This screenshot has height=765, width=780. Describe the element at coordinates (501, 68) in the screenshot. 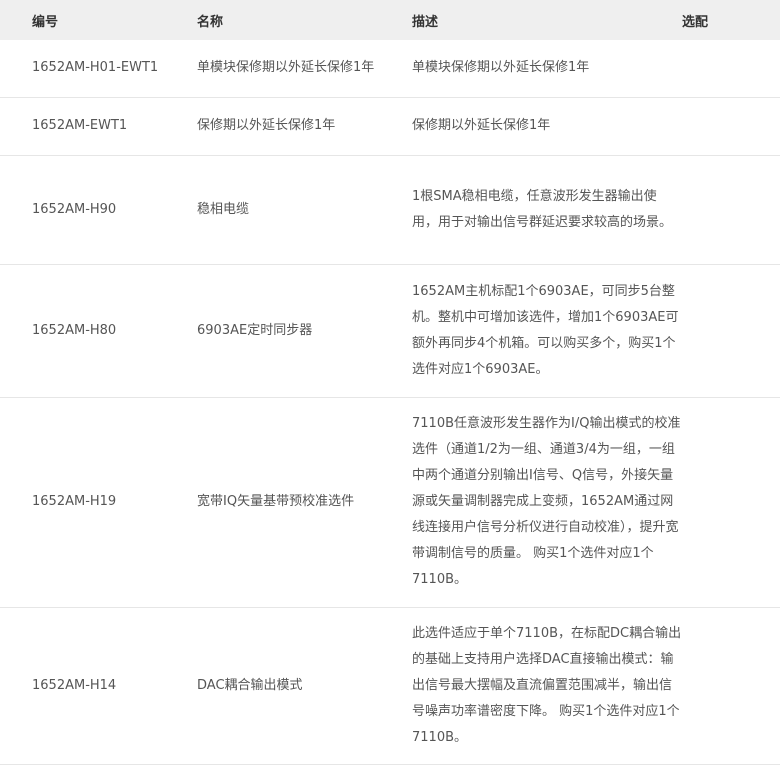

I see `description-text: 单模块保修期以外延长保修1年` at that location.